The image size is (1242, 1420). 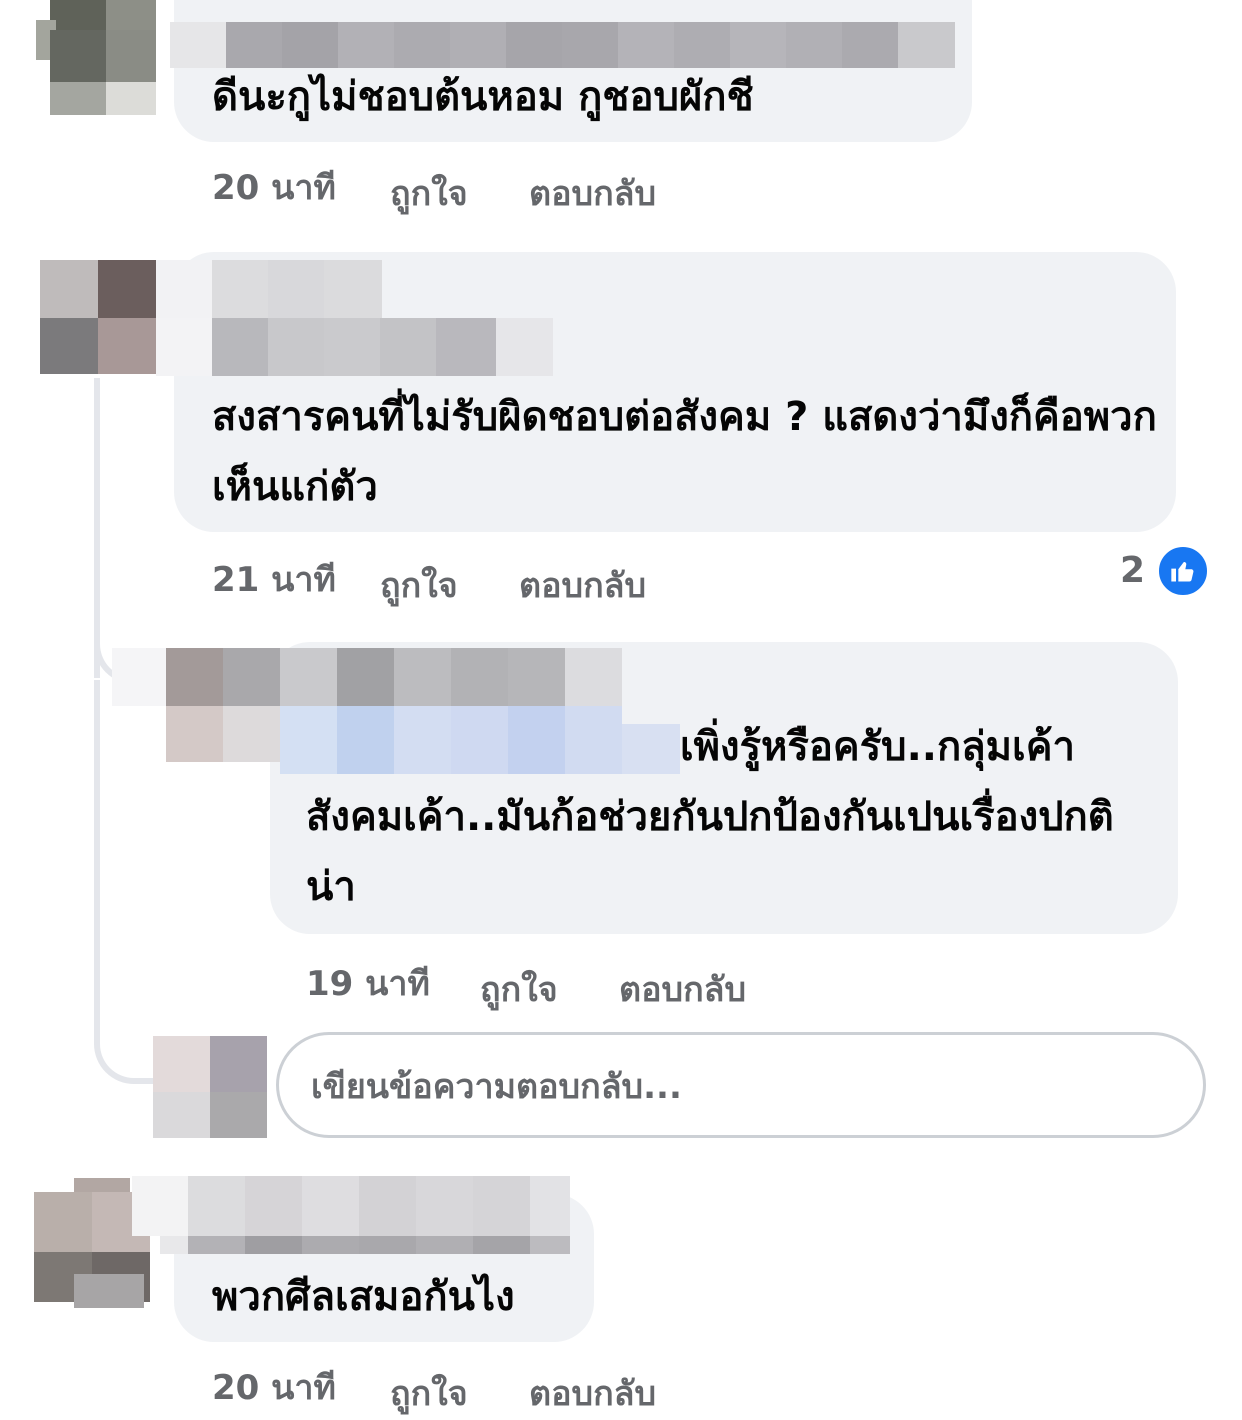 I want to click on reply-input-box, so click(x=741, y=1085).